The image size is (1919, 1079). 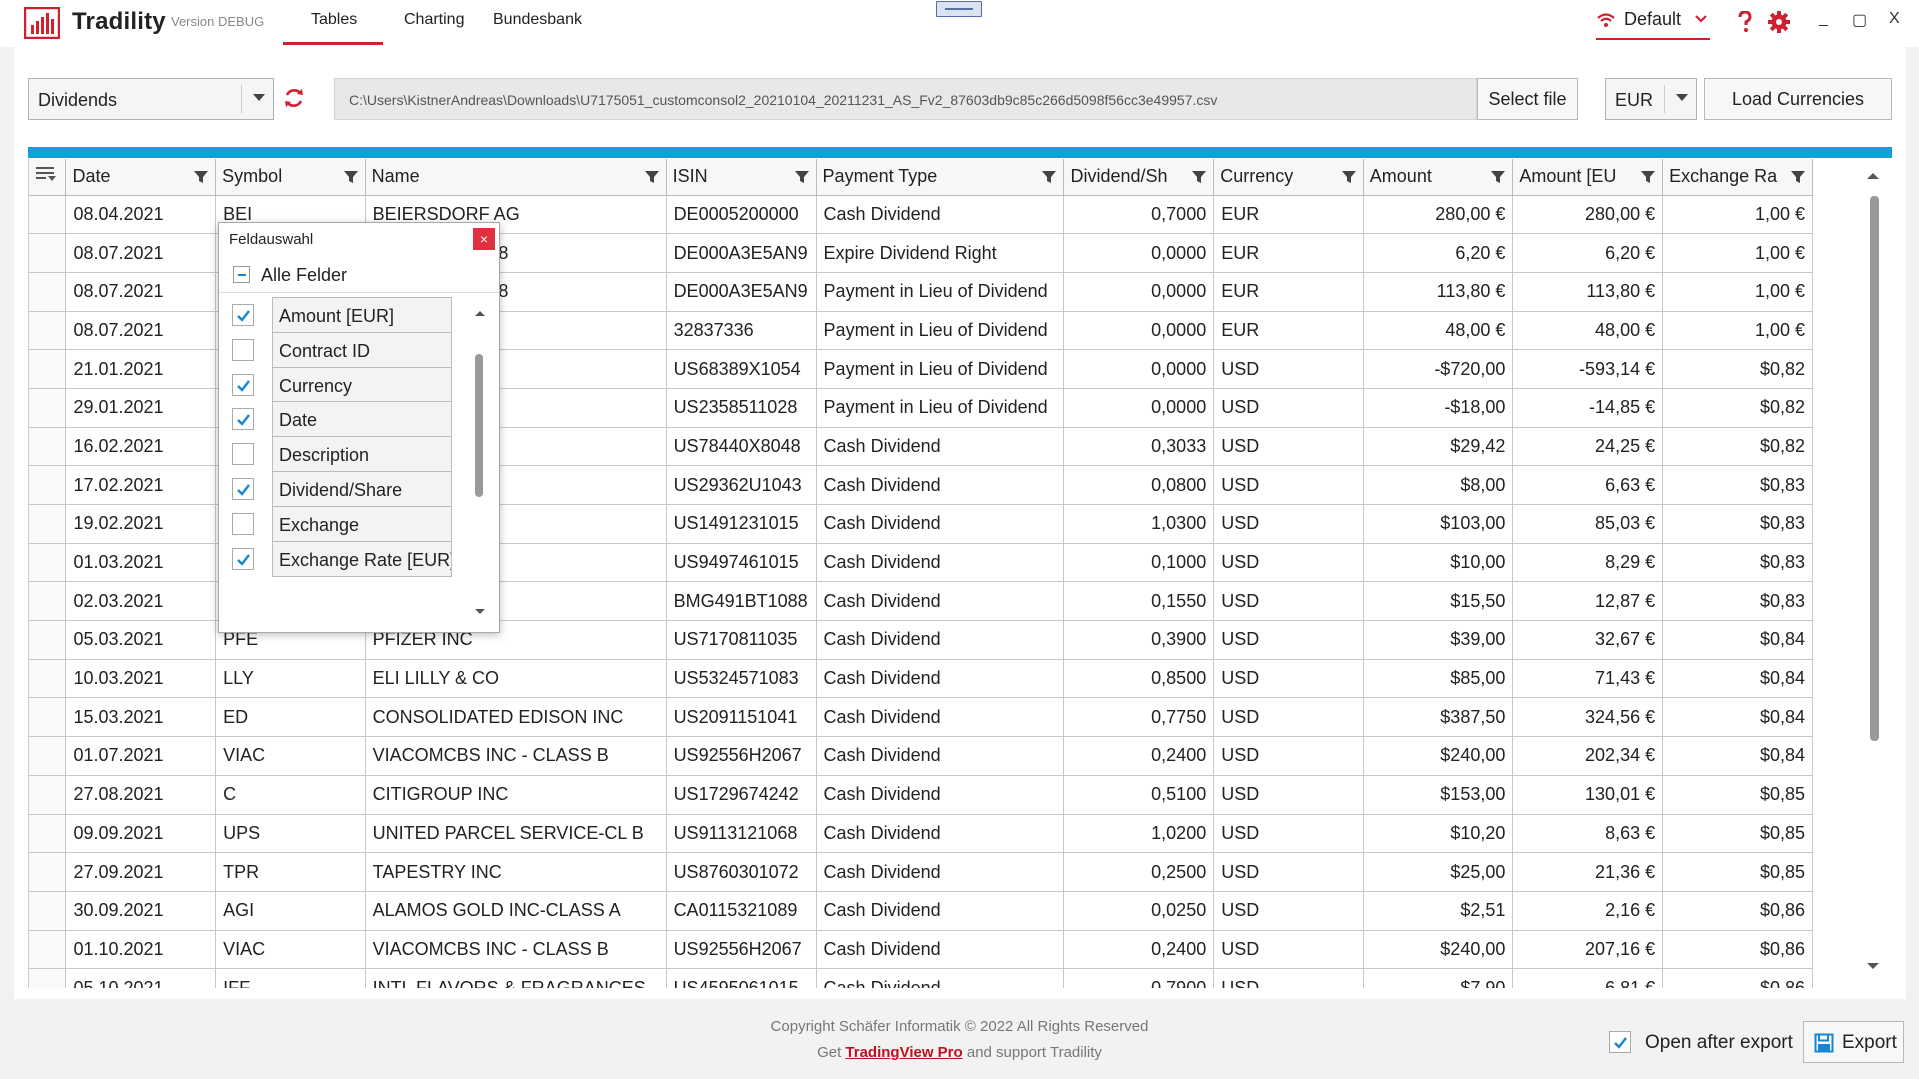 I want to click on field-list-scrollbar-thumb, so click(x=479, y=425).